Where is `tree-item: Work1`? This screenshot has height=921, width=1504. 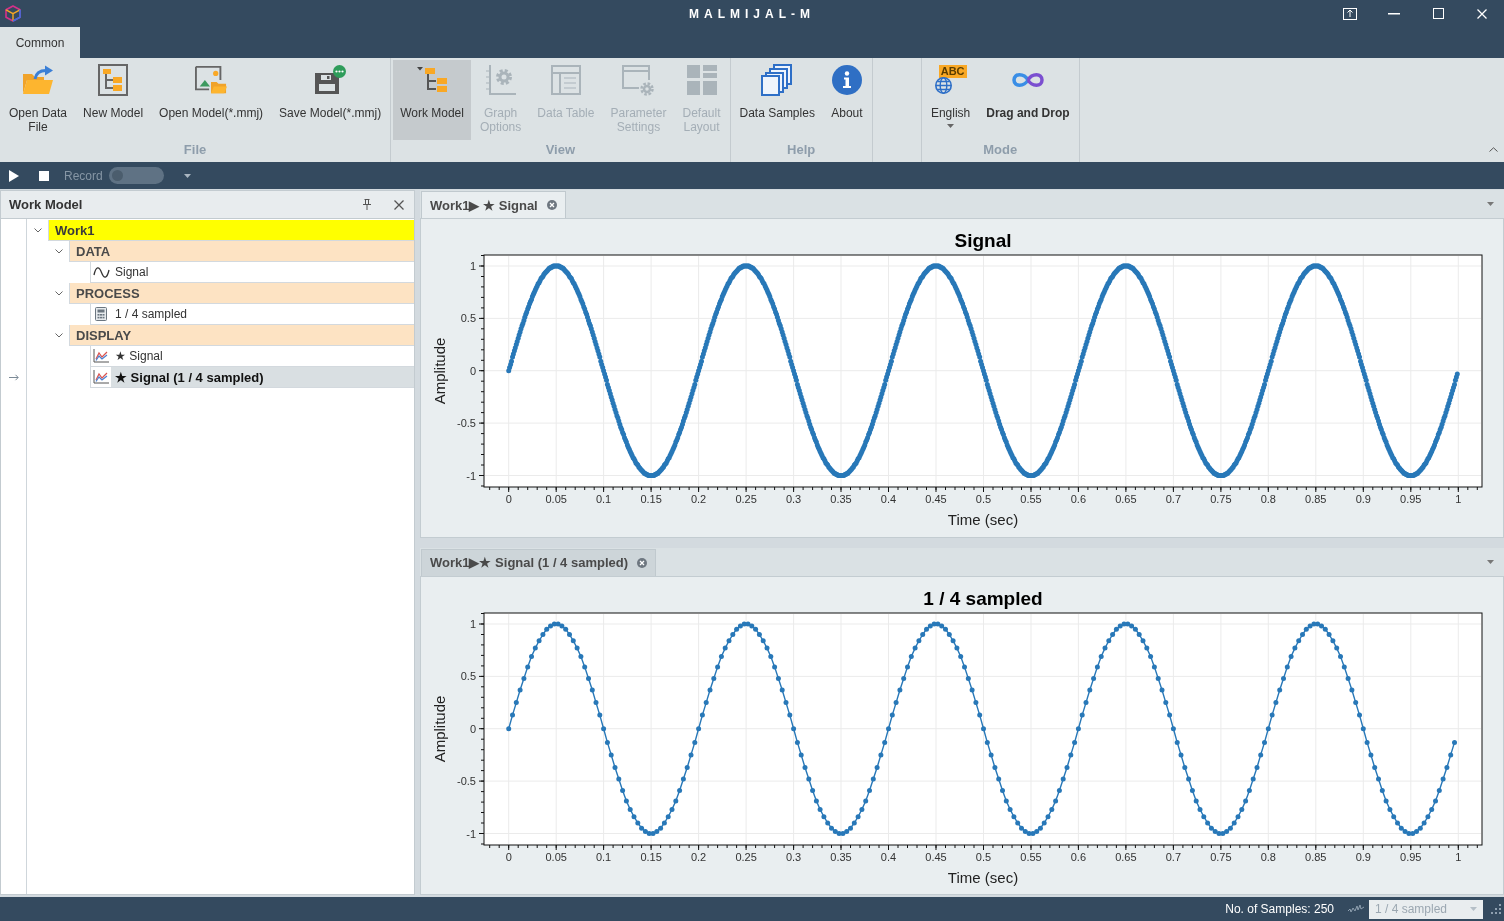
tree-item: Work1 is located at coordinates (231, 230).